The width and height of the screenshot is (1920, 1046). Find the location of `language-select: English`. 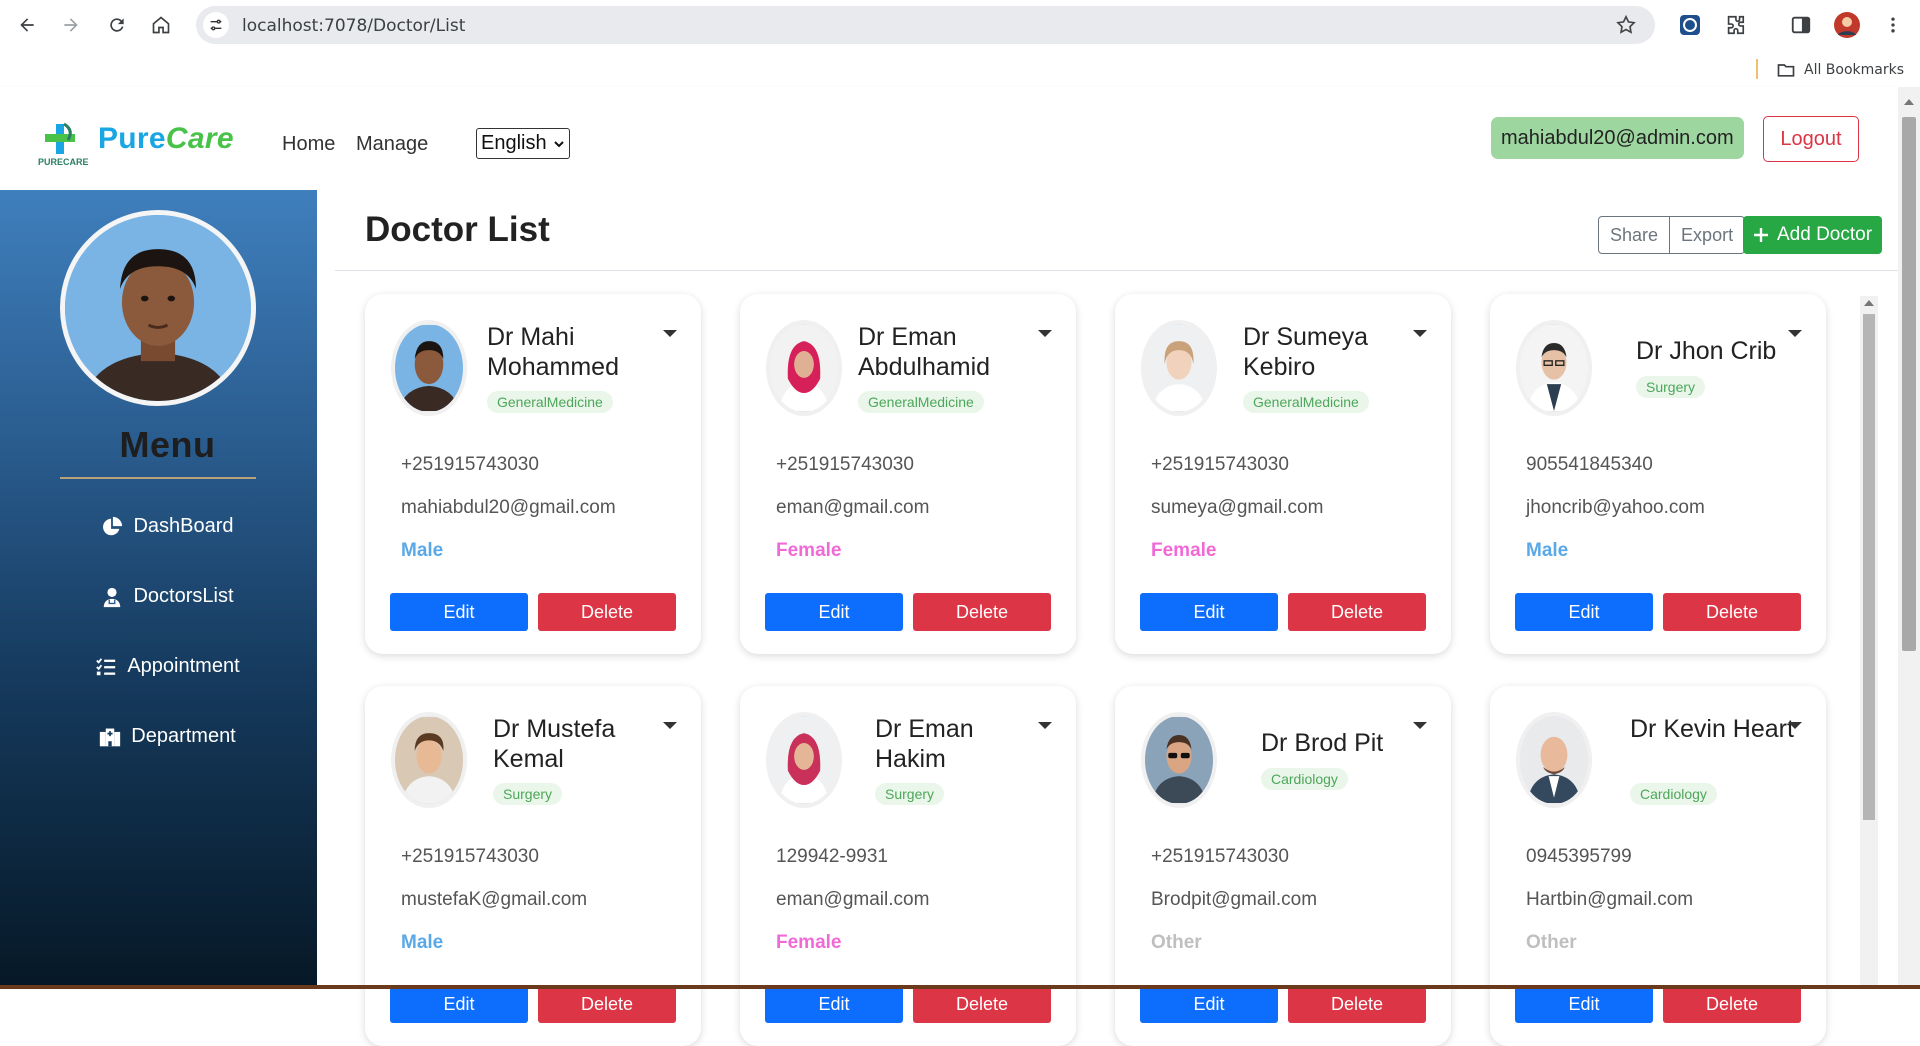

language-select: English is located at coordinates (523, 143).